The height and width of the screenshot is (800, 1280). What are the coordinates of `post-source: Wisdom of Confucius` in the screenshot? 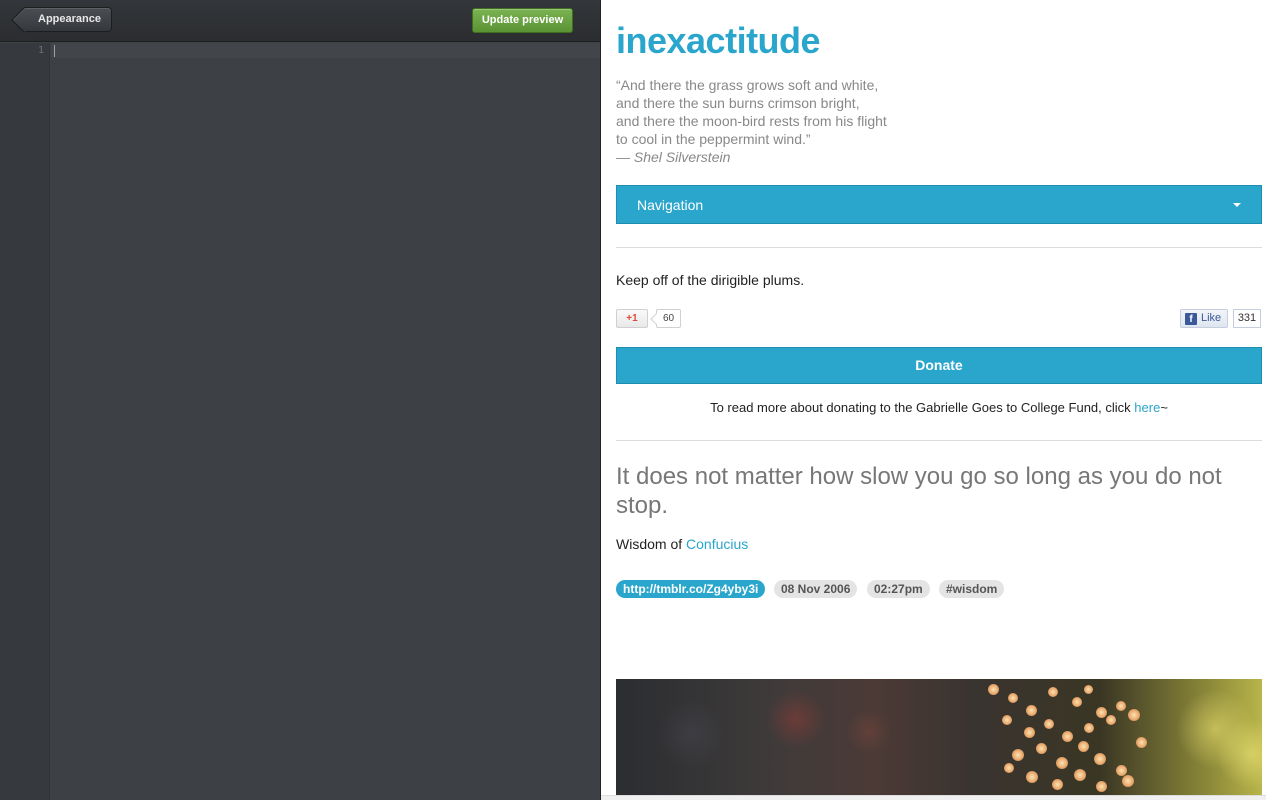 It's located at (682, 544).